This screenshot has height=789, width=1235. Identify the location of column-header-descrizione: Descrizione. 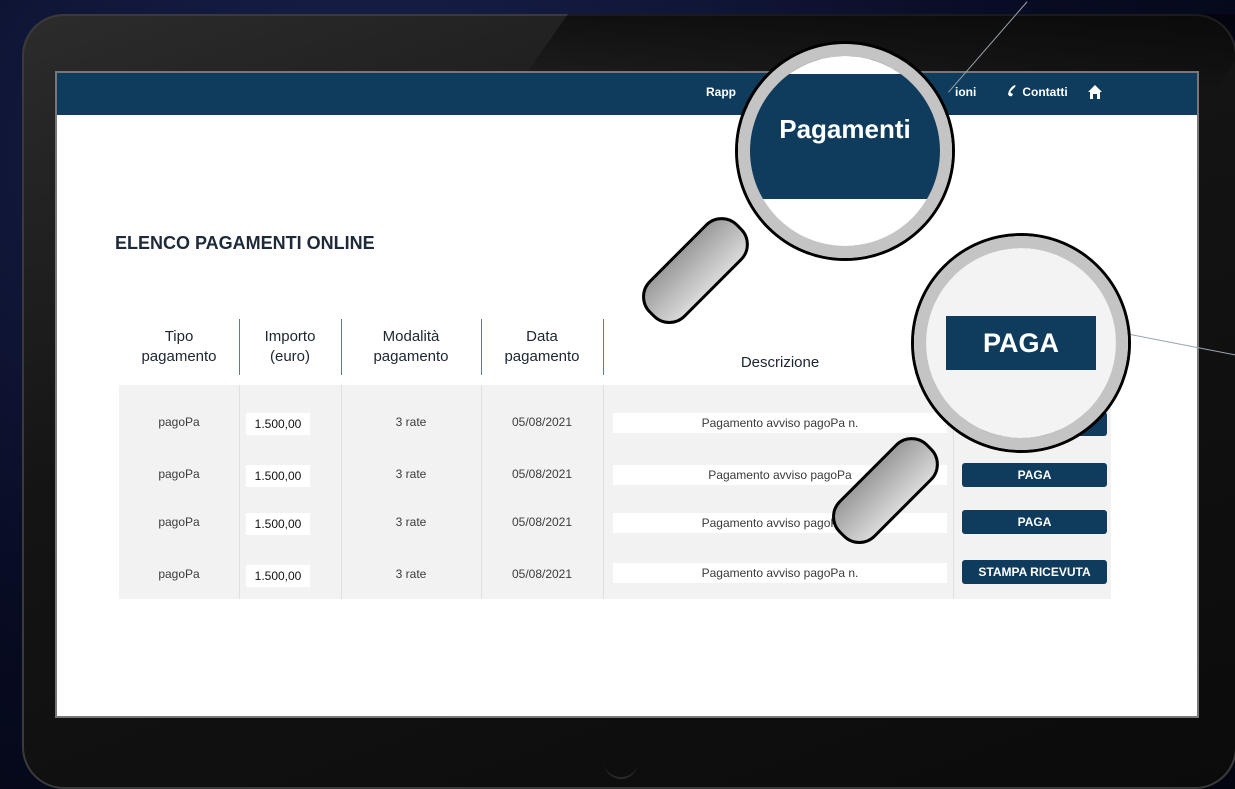
(780, 363).